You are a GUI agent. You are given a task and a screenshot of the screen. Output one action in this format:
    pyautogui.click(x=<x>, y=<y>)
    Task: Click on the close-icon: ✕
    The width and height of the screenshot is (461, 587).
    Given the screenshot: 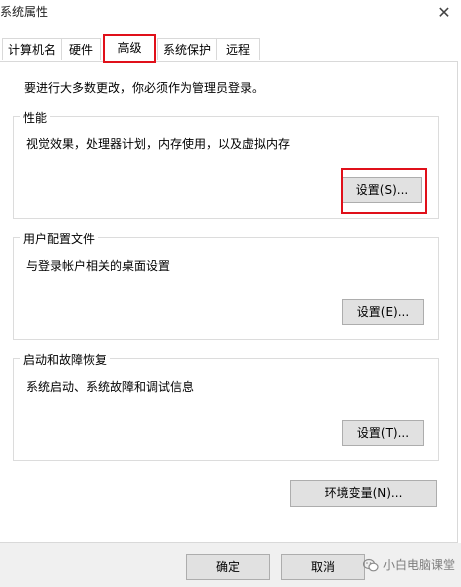 What is the action you would take?
    pyautogui.click(x=444, y=13)
    